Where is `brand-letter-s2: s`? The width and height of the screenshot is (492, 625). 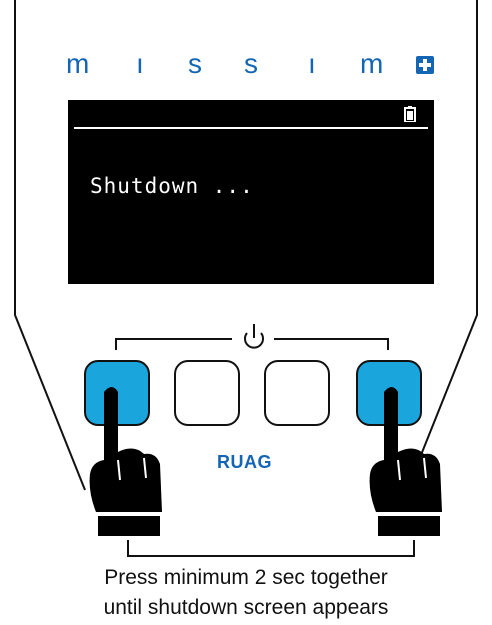
brand-letter-s2: s is located at coordinates (251, 63).